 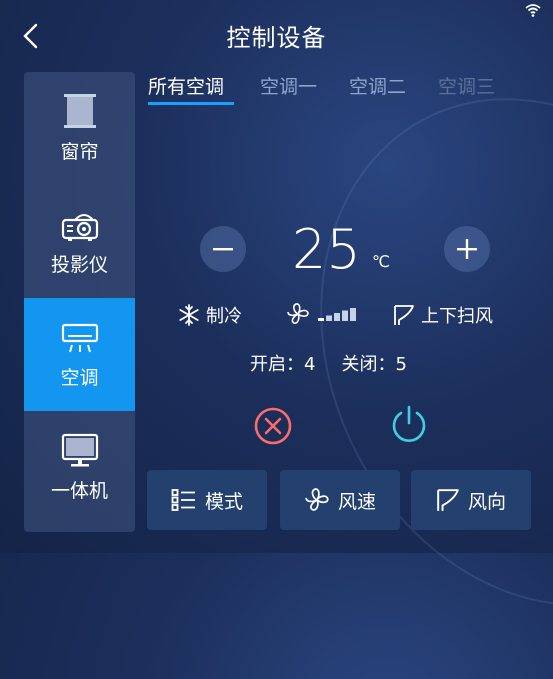 What do you see at coordinates (276, 38) in the screenshot?
I see `page-title: 控制设备` at bounding box center [276, 38].